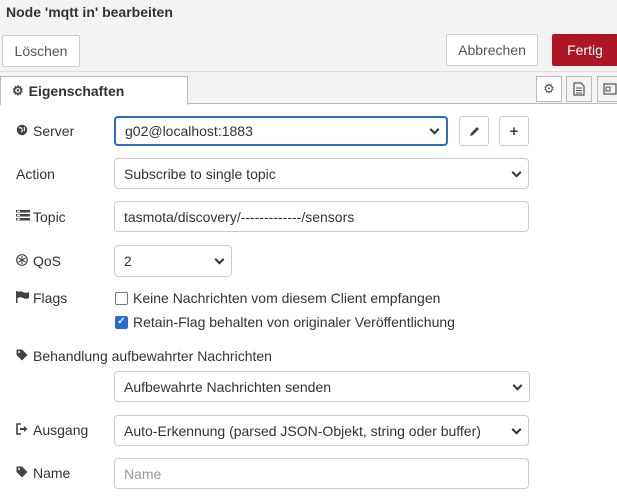 The height and width of the screenshot is (500, 617). I want to click on tab-description, so click(579, 89).